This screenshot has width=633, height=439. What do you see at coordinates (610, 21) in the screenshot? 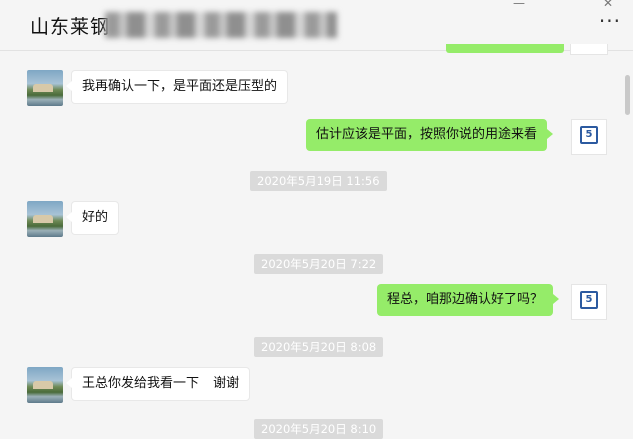
I see `more-dots-icon: ···` at bounding box center [610, 21].